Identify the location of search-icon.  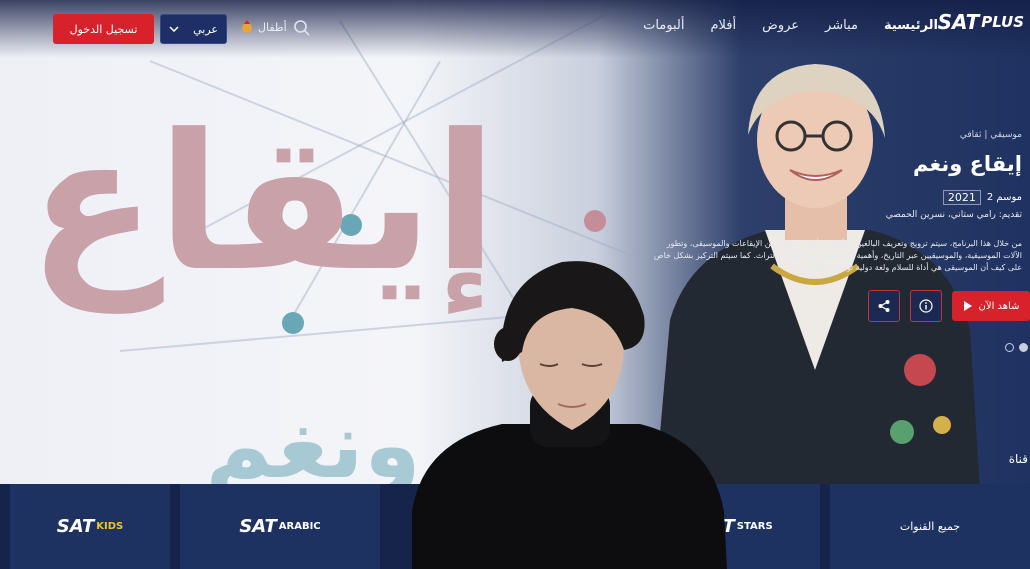
(302, 28).